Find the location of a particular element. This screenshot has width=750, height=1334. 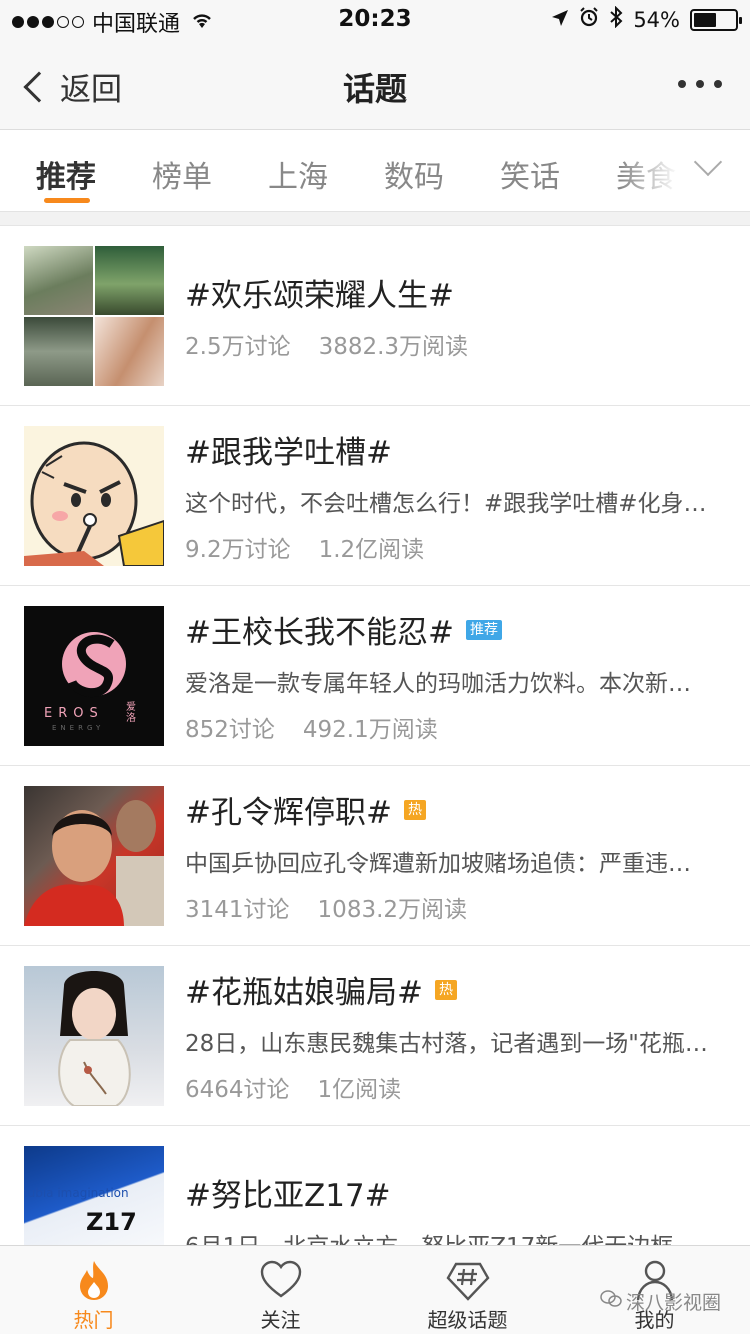

read-count: 3882.3万阅读 is located at coordinates (393, 347).